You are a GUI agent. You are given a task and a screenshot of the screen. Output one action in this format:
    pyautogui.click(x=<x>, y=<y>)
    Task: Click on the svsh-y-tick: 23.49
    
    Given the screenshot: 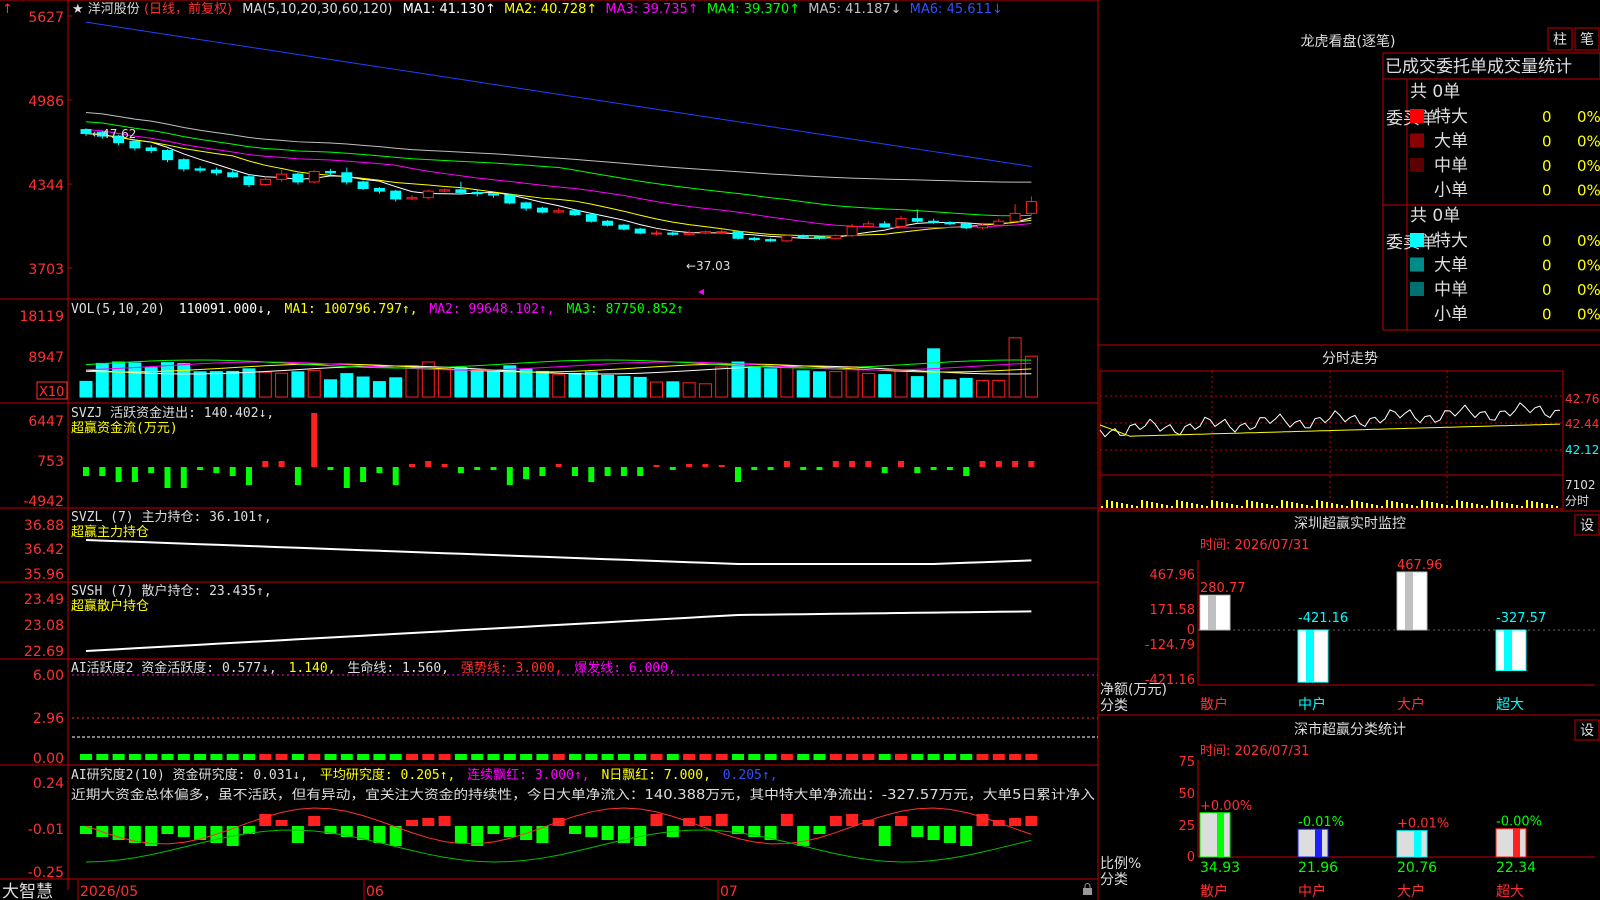 What is the action you would take?
    pyautogui.click(x=44, y=600)
    